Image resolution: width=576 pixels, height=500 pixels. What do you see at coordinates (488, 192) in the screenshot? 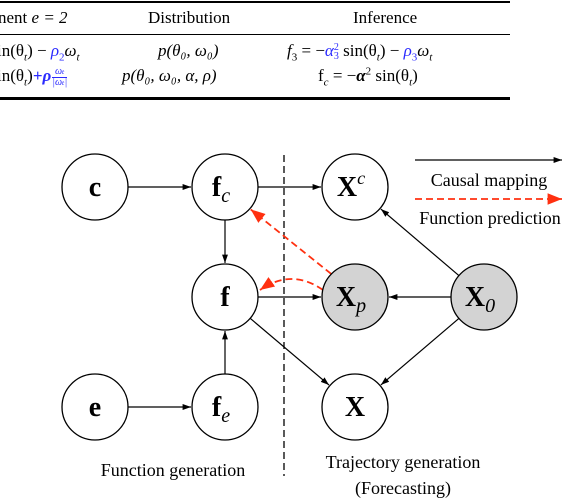
I see `legend: Causal mapping Function prediction` at bounding box center [488, 192].